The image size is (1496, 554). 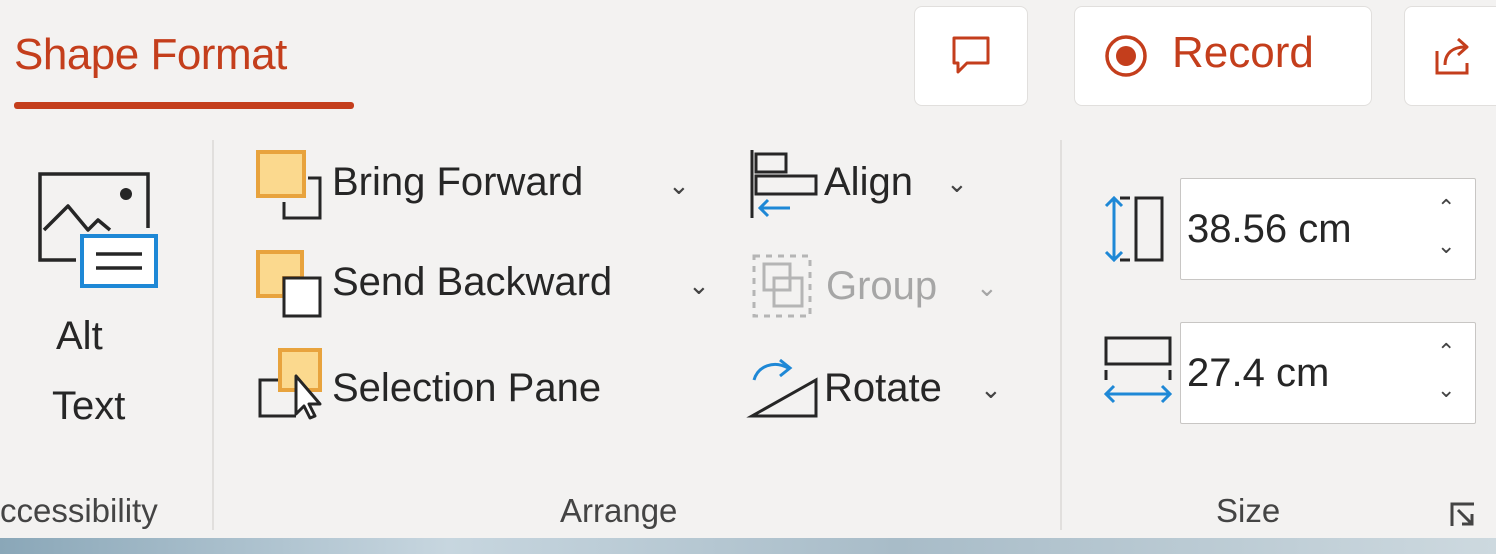 What do you see at coordinates (89, 406) in the screenshot?
I see `alt-text-label-line2: Text` at bounding box center [89, 406].